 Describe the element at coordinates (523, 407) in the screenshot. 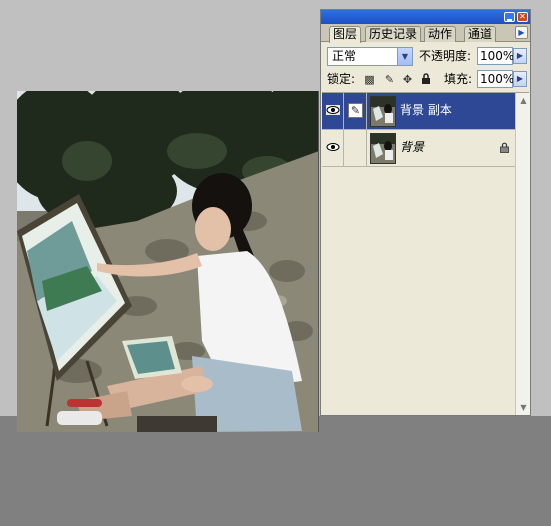

I see `scroll-down-icon: ▼` at that location.